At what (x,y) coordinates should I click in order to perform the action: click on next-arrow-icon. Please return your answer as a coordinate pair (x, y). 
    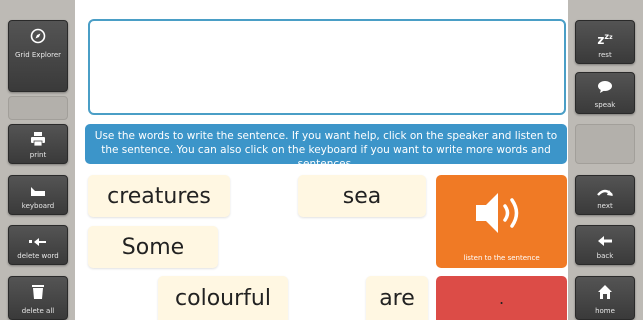
    Looking at the image, I should click on (605, 192).